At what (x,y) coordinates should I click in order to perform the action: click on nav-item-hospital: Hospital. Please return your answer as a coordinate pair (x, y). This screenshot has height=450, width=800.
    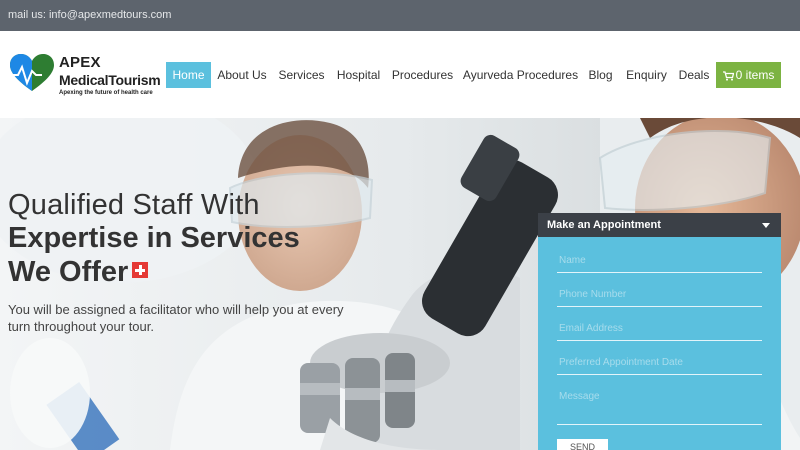
    Looking at the image, I should click on (358, 75).